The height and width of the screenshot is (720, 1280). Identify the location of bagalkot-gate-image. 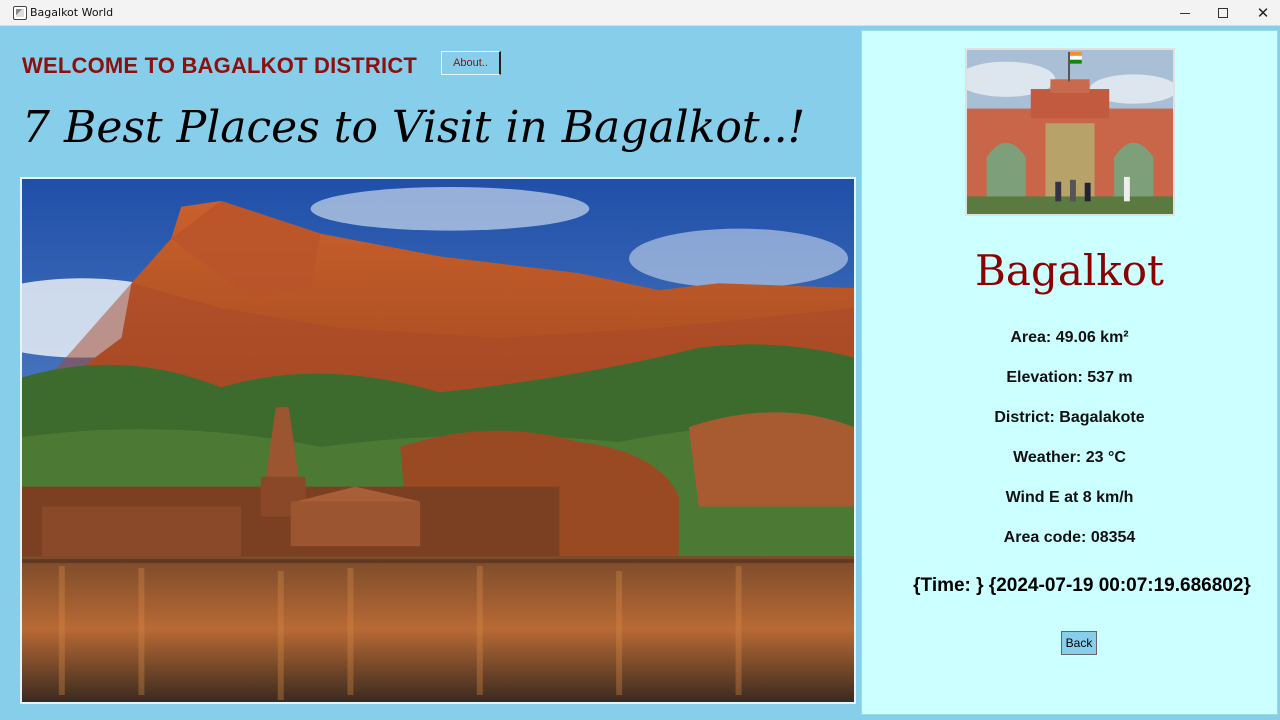
(1070, 132).